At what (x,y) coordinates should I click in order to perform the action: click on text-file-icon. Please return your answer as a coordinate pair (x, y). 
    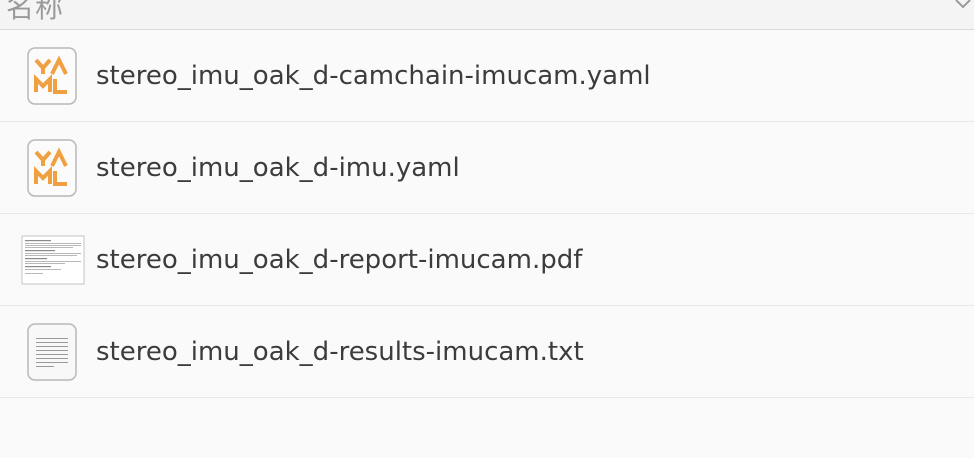
    Looking at the image, I should click on (52, 352).